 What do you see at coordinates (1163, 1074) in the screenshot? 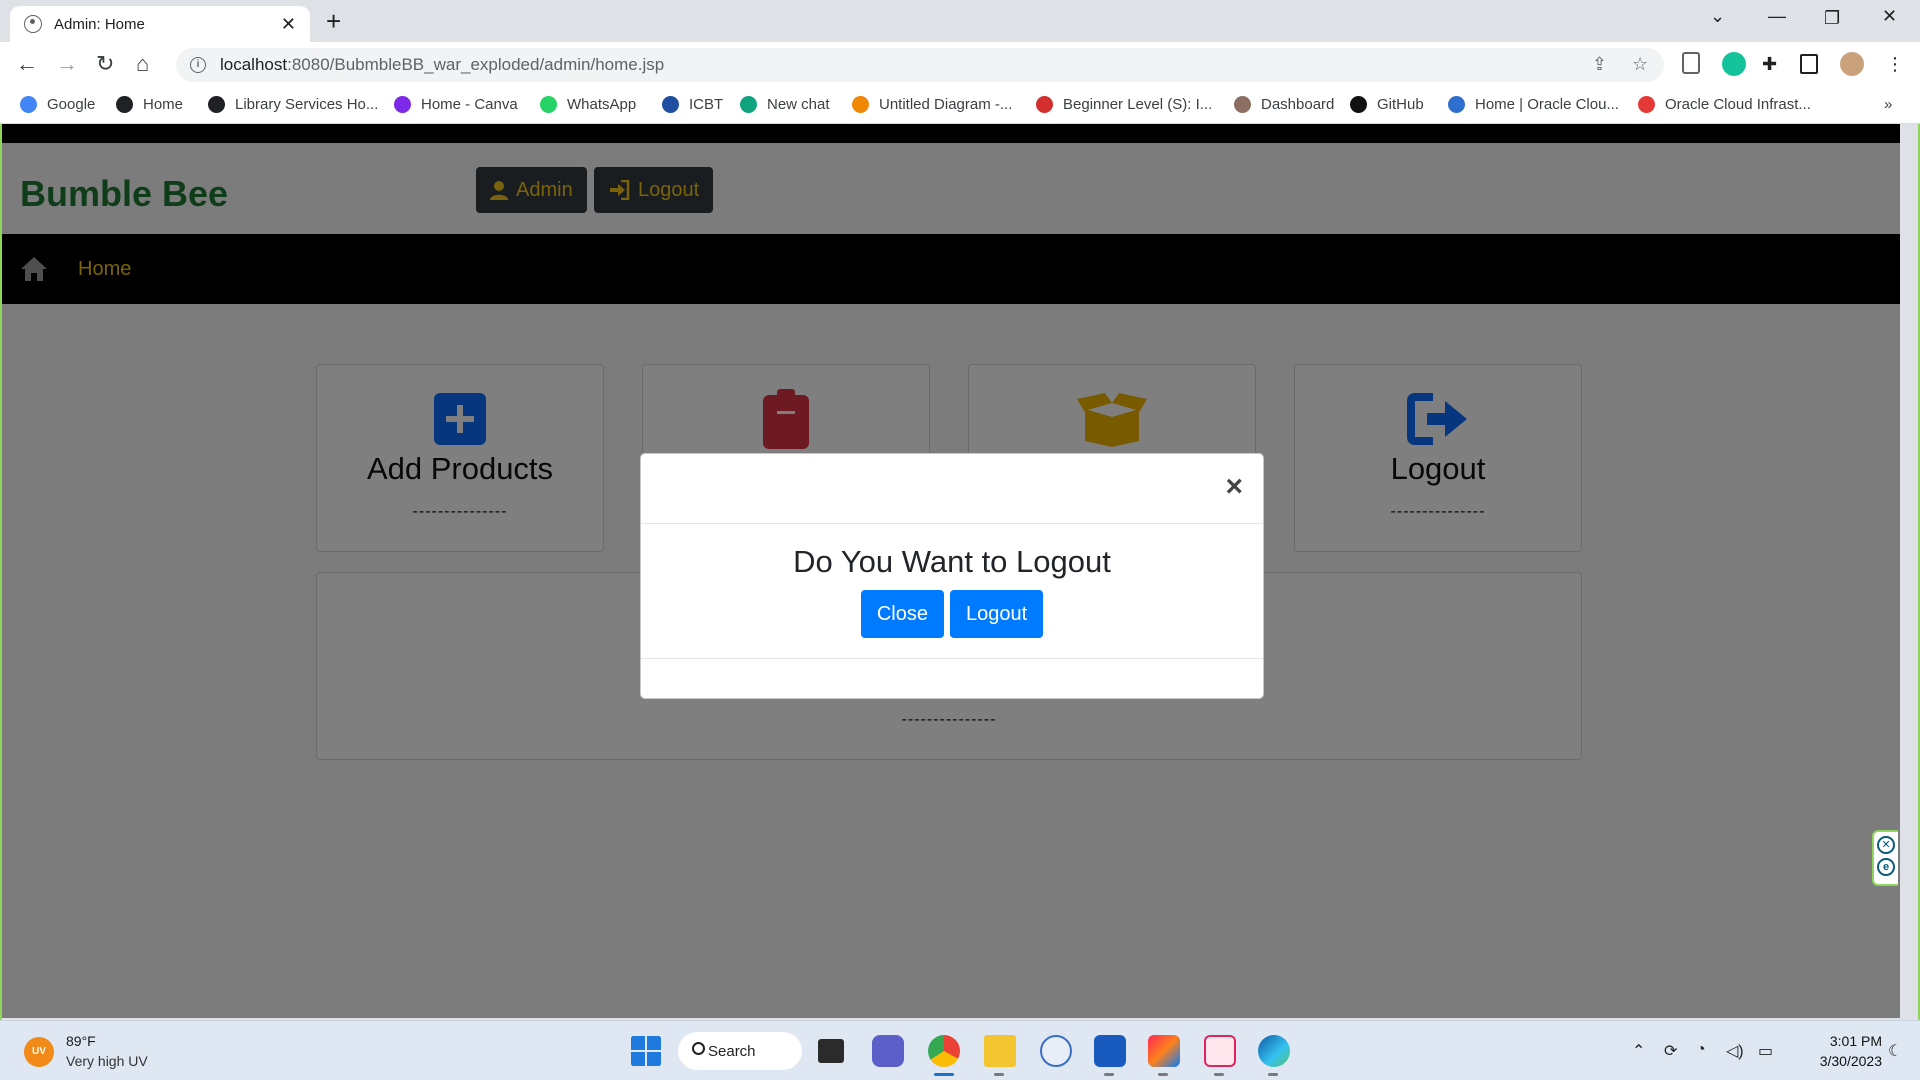
I see `intellij-running-indicator` at bounding box center [1163, 1074].